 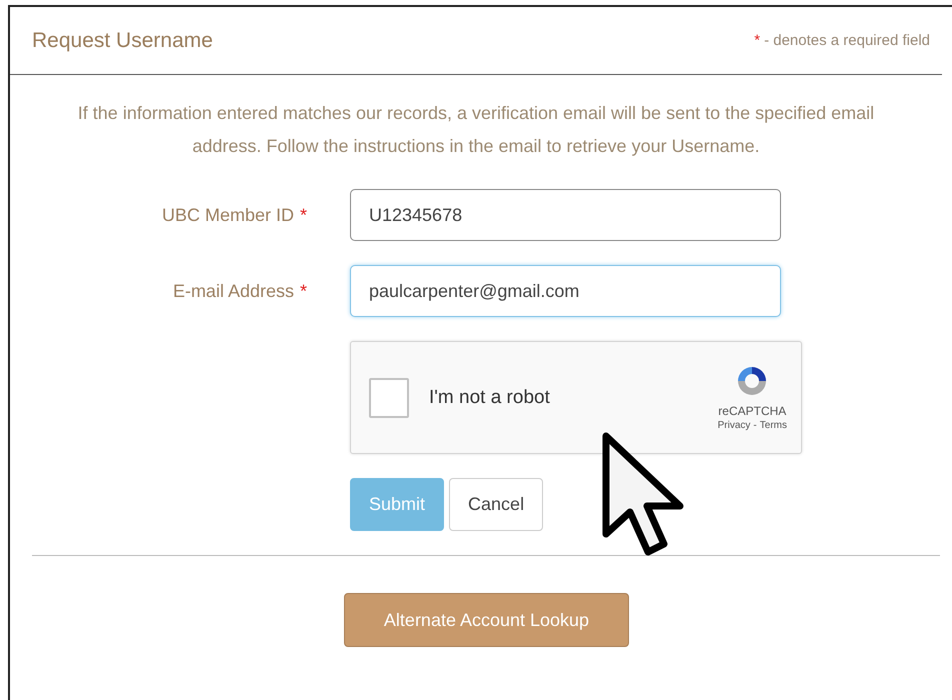 What do you see at coordinates (847, 40) in the screenshot?
I see `required-note: - denotes a required field` at bounding box center [847, 40].